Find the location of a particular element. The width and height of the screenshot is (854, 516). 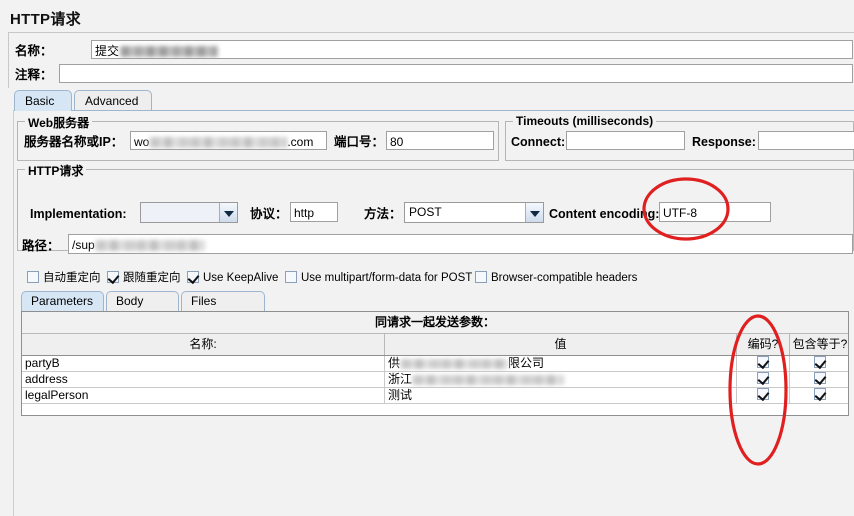

path-input: /sup is located at coordinates (460, 244).